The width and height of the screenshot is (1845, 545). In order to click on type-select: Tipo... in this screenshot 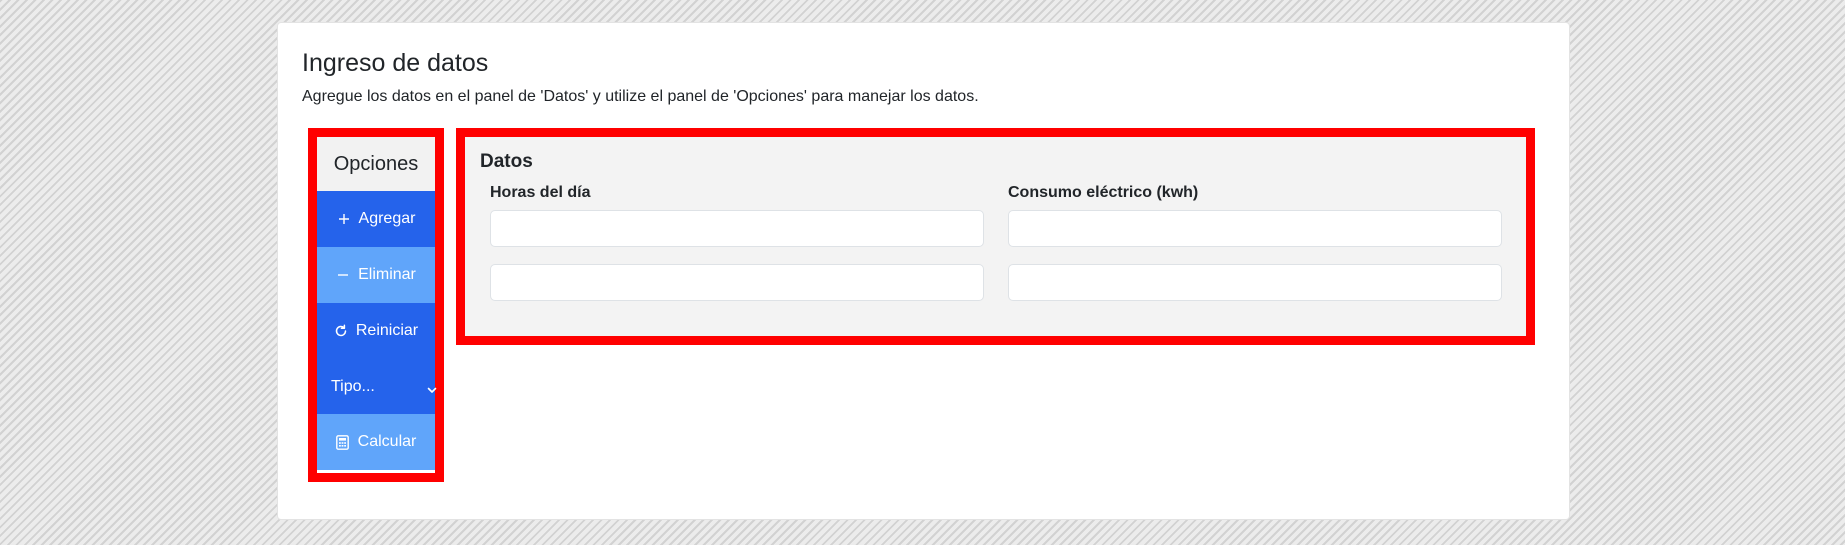, I will do `click(377, 386)`.